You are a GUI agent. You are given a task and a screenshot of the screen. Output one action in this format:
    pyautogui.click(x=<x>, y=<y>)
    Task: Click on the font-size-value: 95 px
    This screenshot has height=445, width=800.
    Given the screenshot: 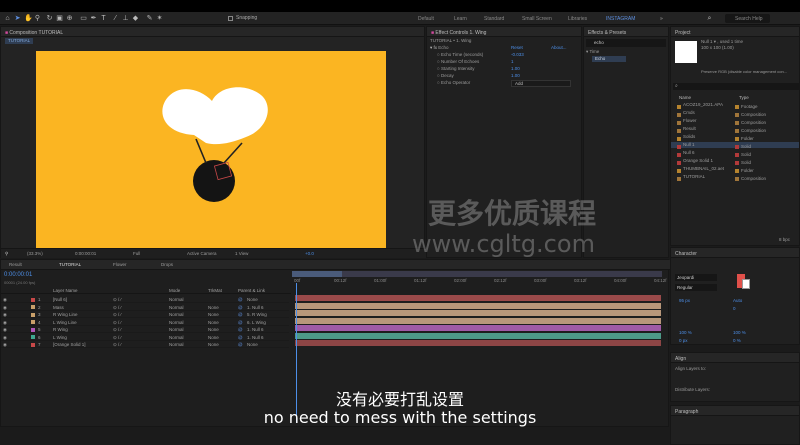 What is the action you would take?
    pyautogui.click(x=684, y=301)
    